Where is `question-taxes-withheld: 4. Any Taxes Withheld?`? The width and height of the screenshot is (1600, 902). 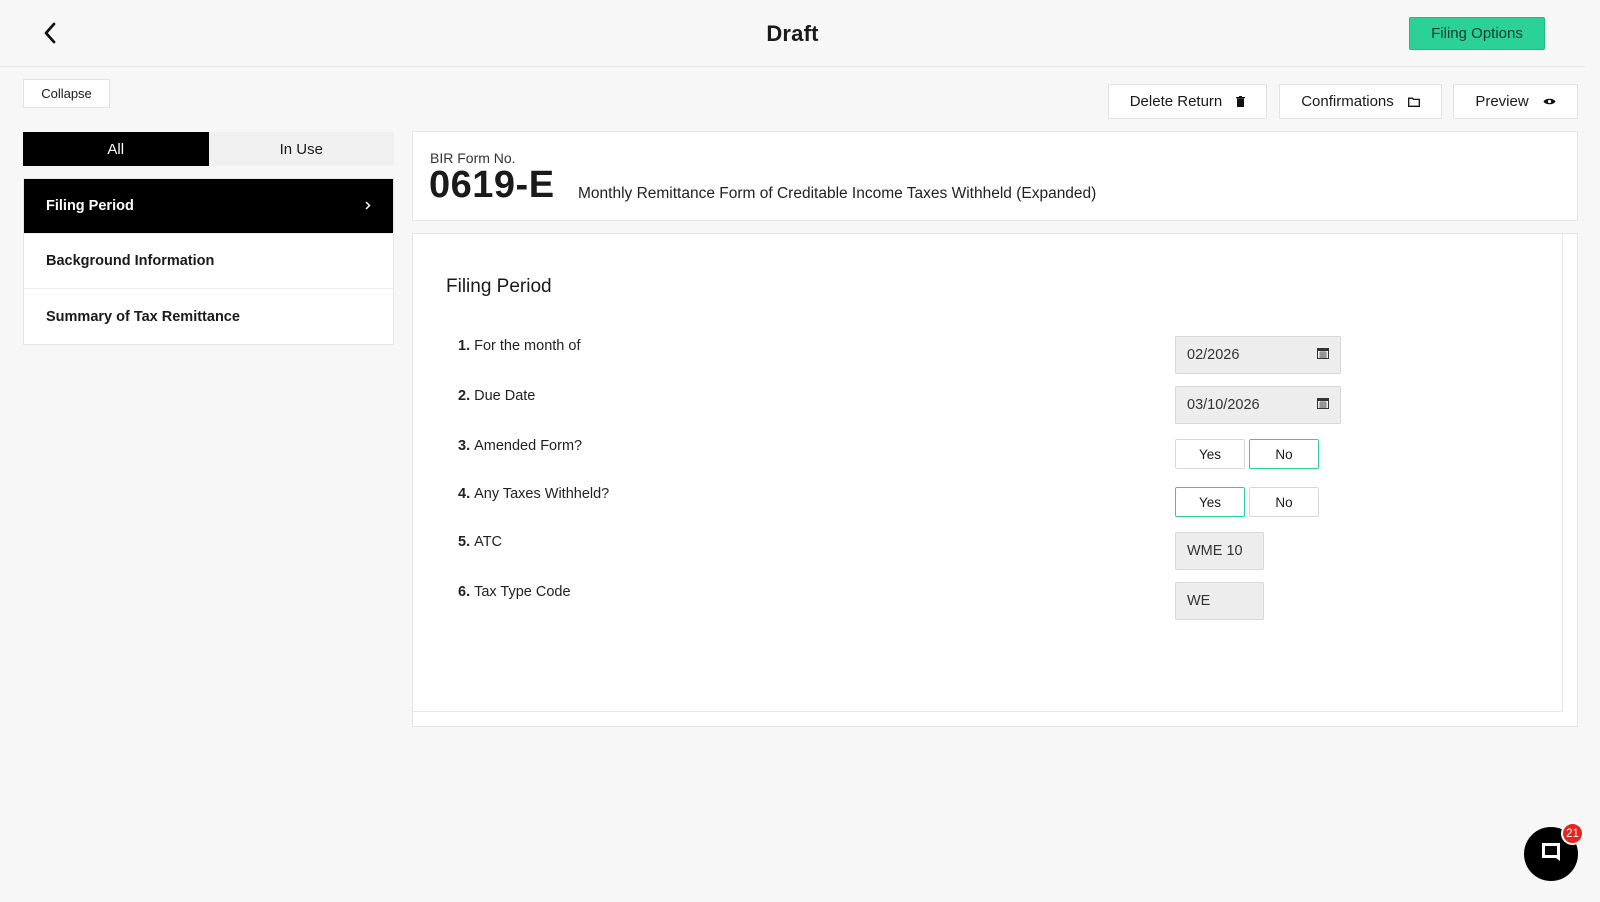
question-taxes-withheld: 4. Any Taxes Withheld? is located at coordinates (533, 494).